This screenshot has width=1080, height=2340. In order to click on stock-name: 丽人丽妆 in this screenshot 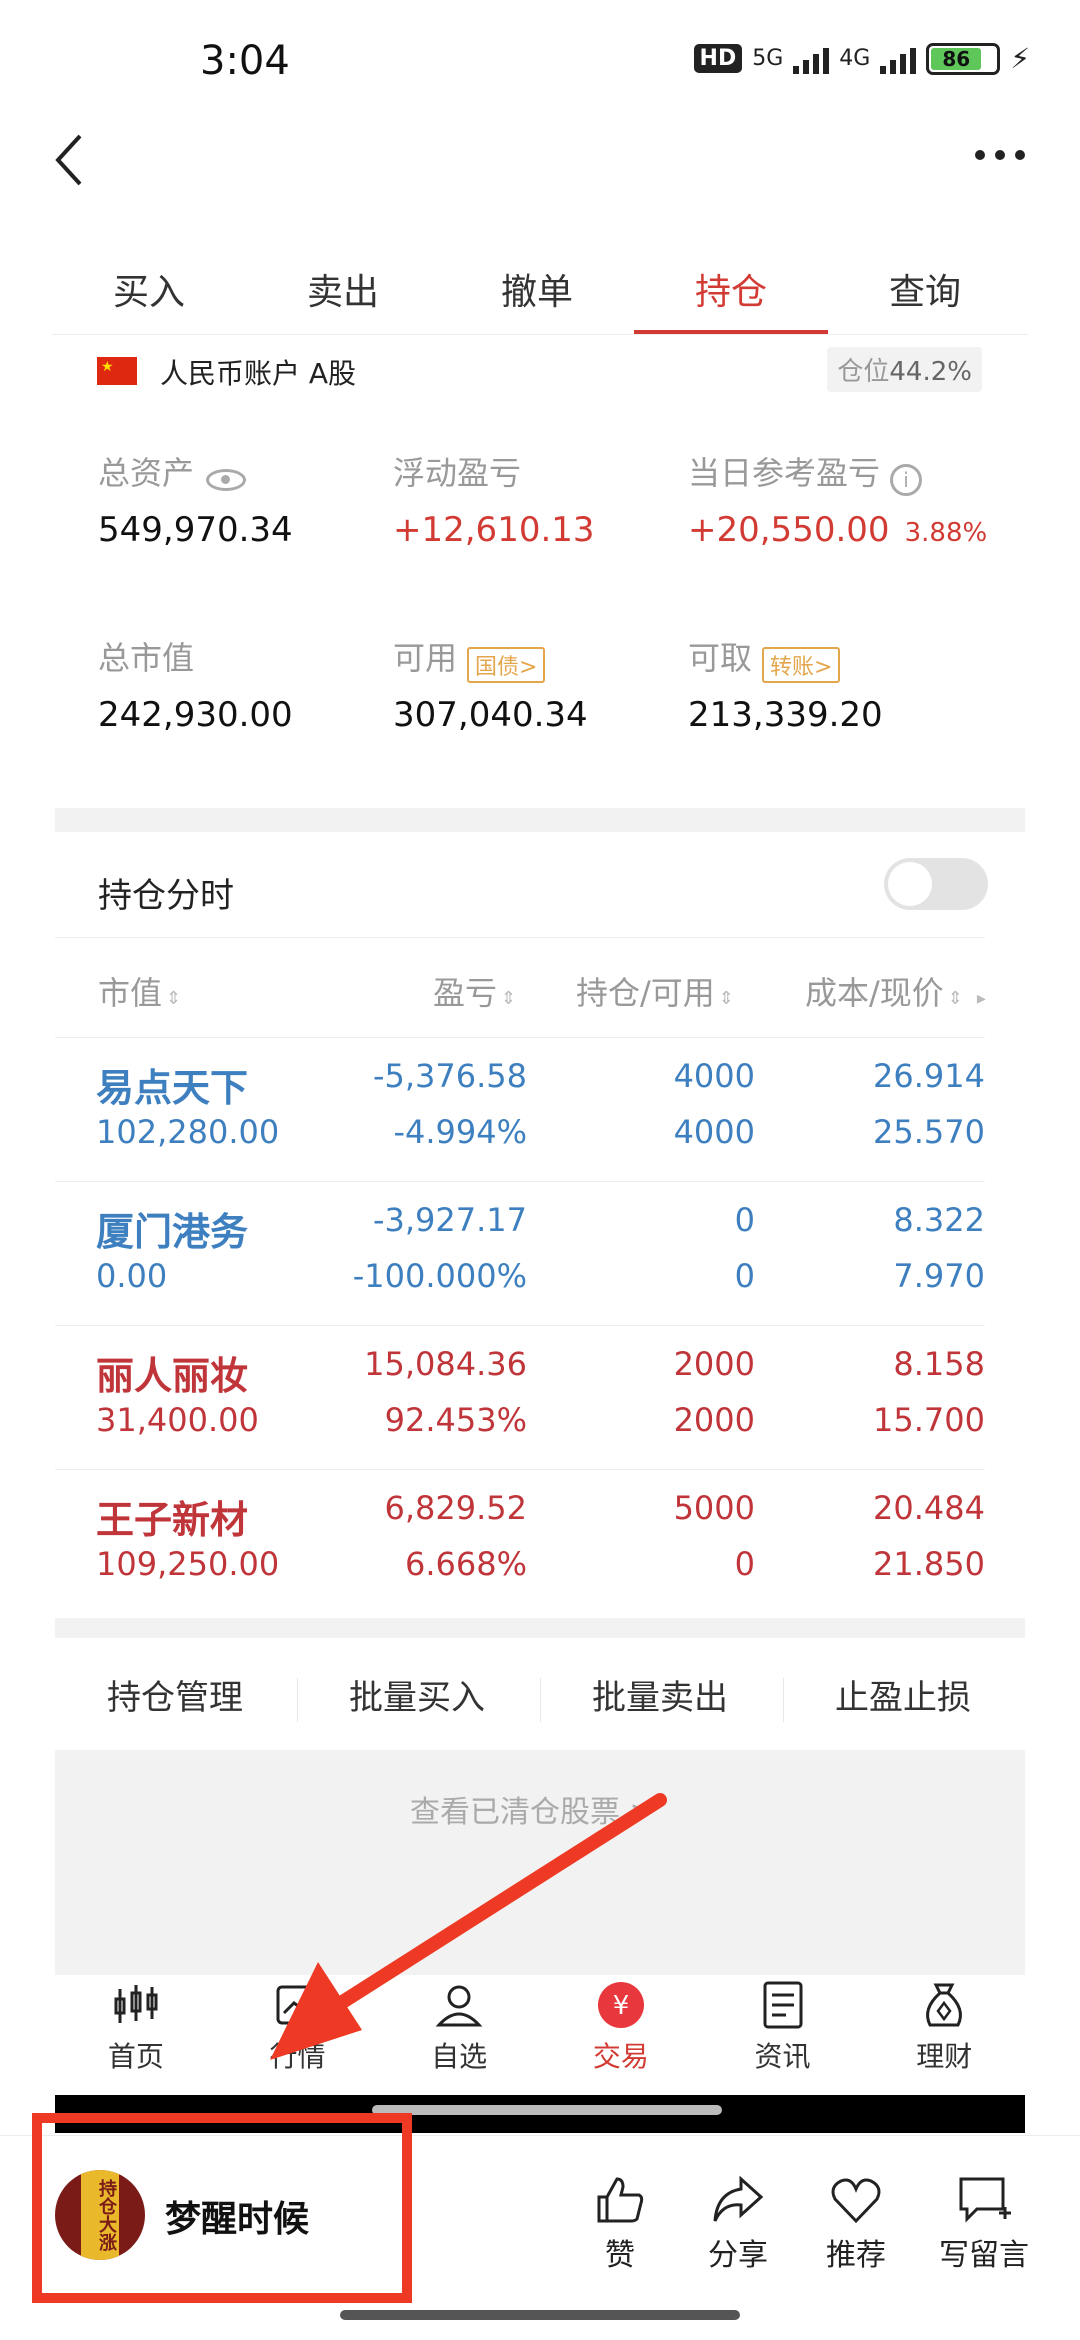, I will do `click(172, 1372)`.